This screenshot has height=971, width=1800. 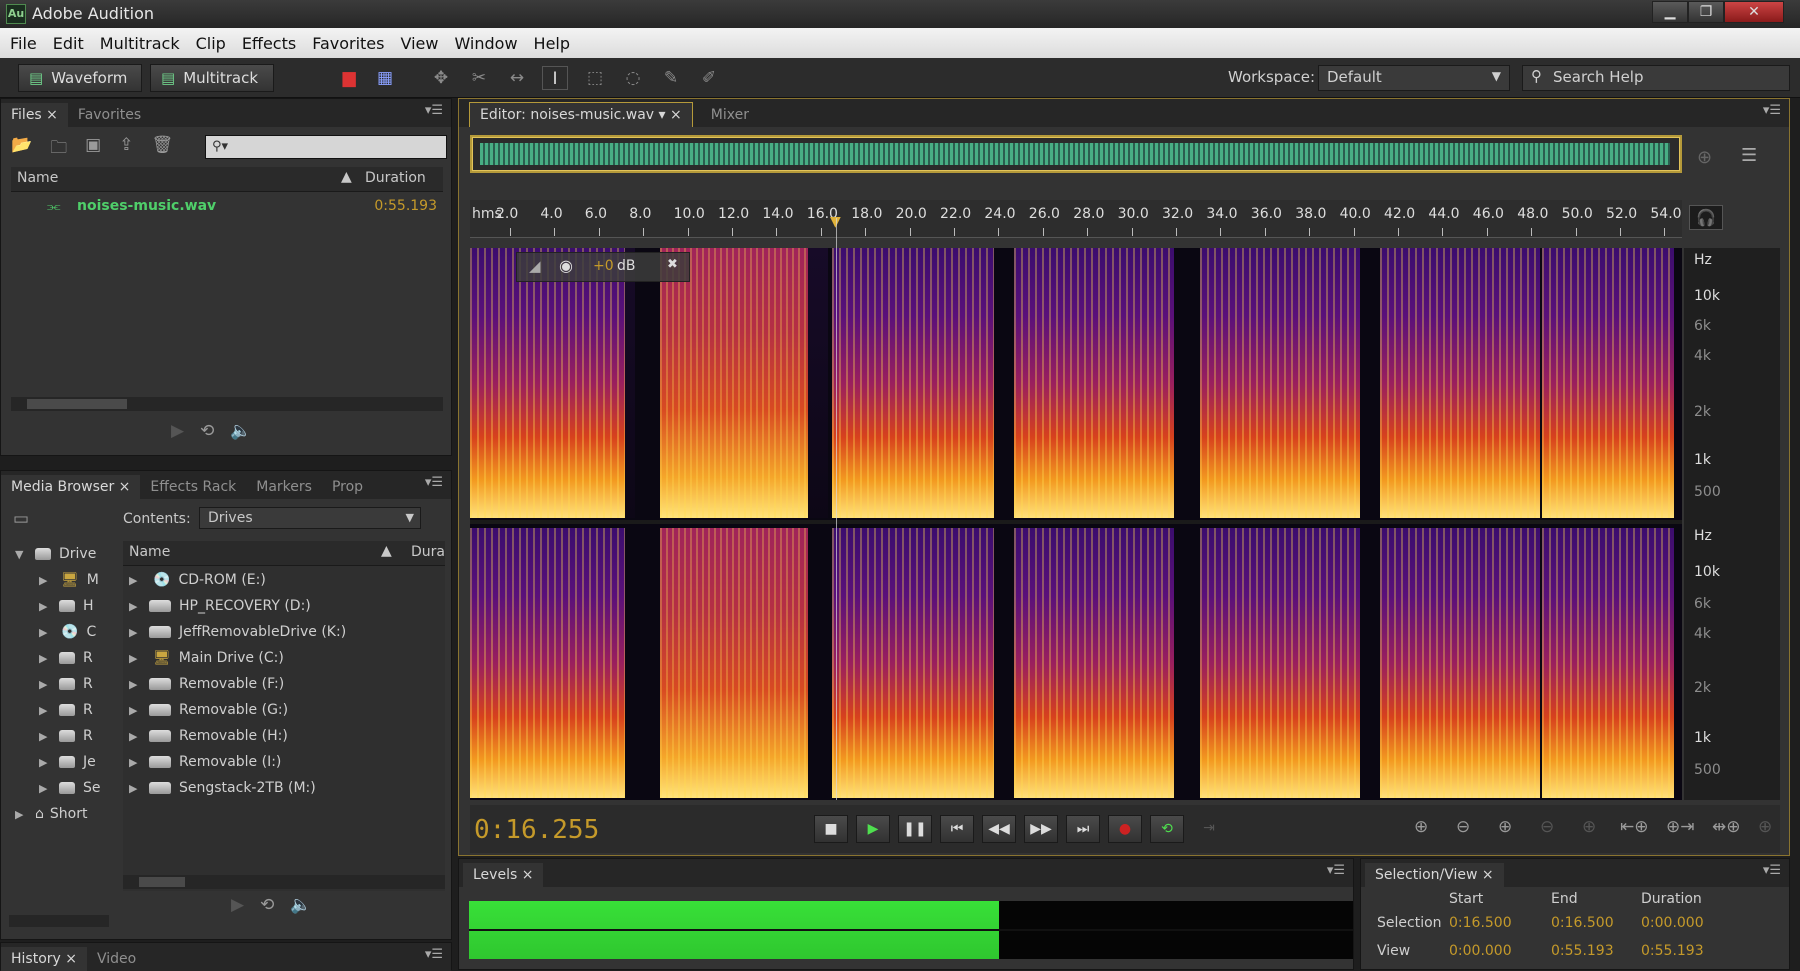 I want to click on stop-button: ■, so click(x=831, y=829).